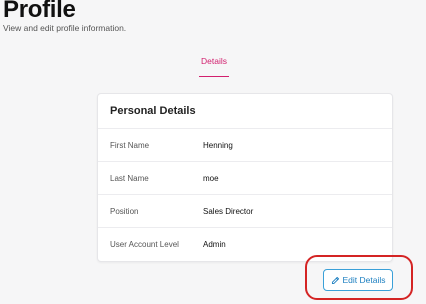 The width and height of the screenshot is (426, 304). I want to click on detail-row-position: Position Sales Director, so click(245, 211).